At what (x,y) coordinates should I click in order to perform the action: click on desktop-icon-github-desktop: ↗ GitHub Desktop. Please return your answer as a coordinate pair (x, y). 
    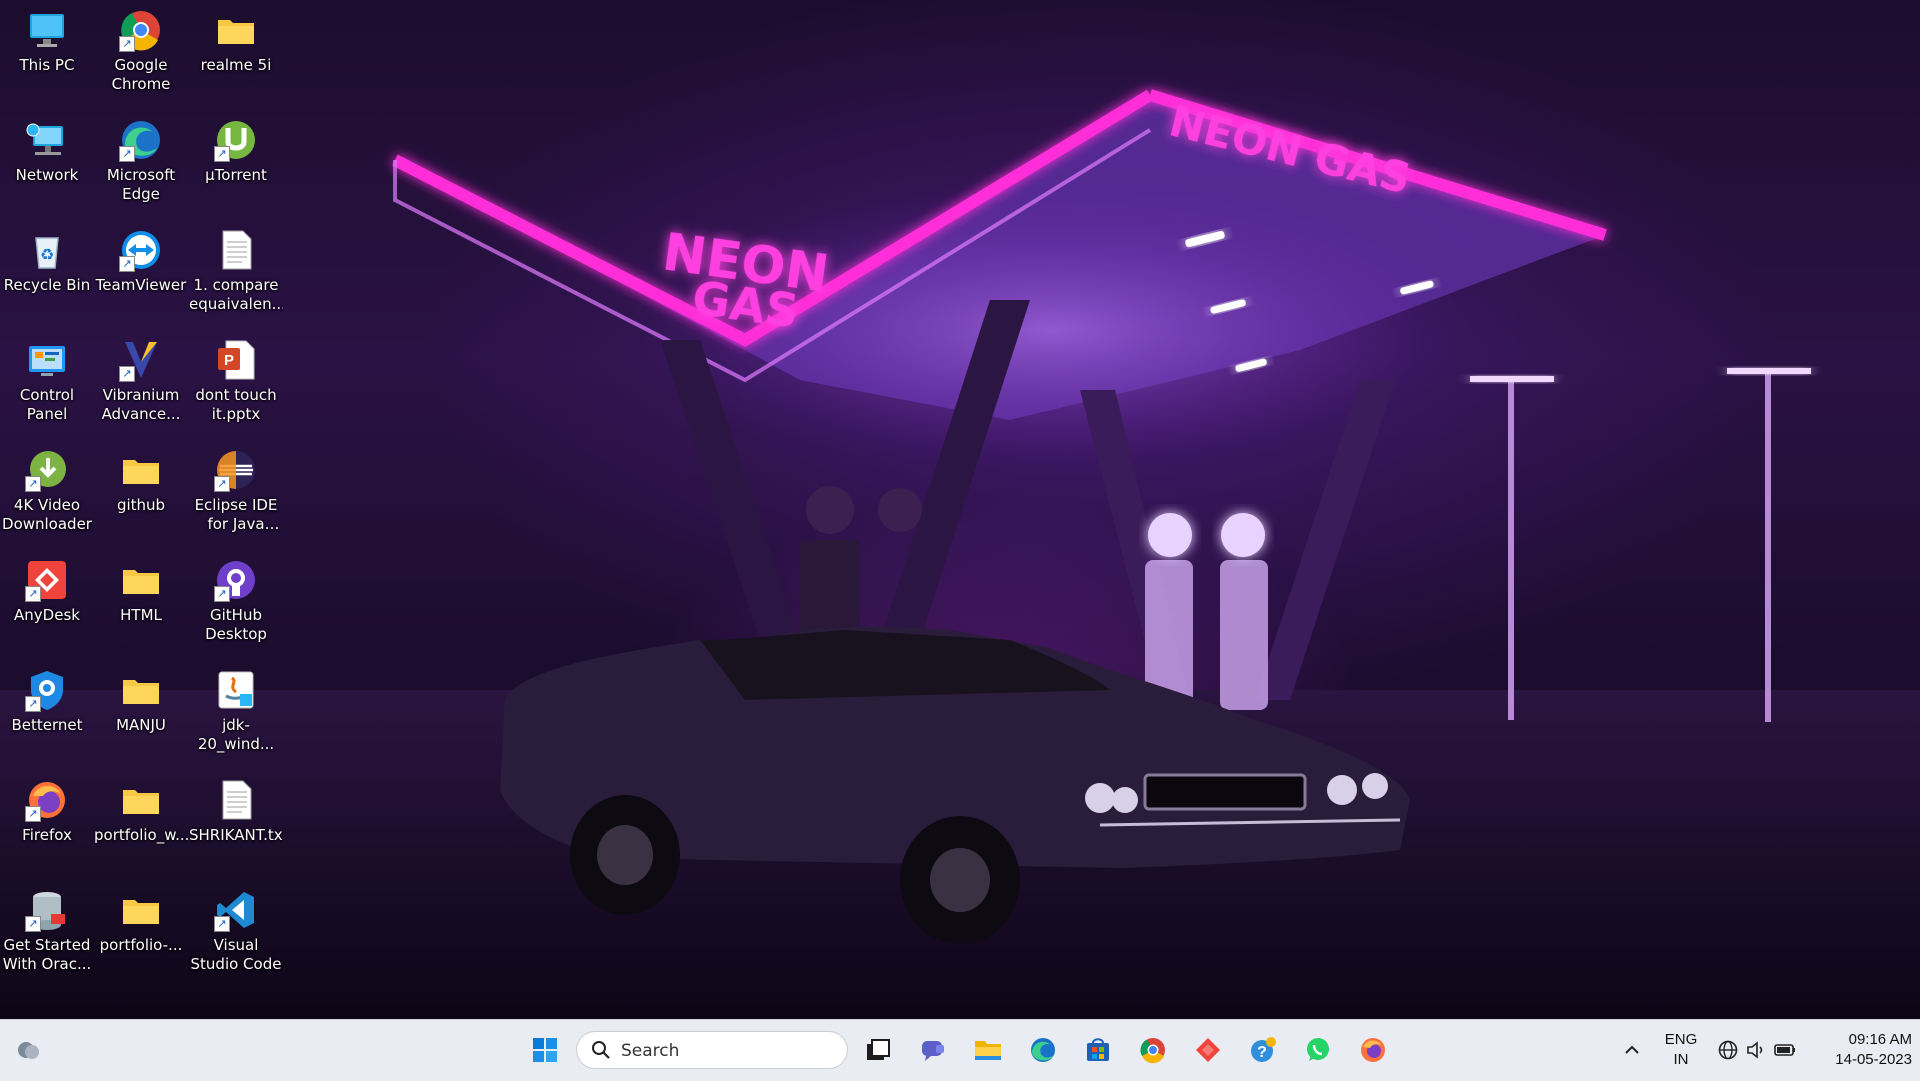
    Looking at the image, I should click on (236, 608).